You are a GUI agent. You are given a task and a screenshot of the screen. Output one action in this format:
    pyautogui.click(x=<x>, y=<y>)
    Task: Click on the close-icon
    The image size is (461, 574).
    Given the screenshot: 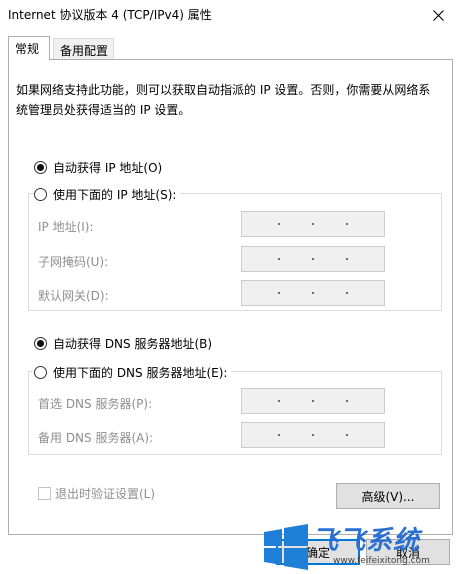 What is the action you would take?
    pyautogui.click(x=438, y=15)
    